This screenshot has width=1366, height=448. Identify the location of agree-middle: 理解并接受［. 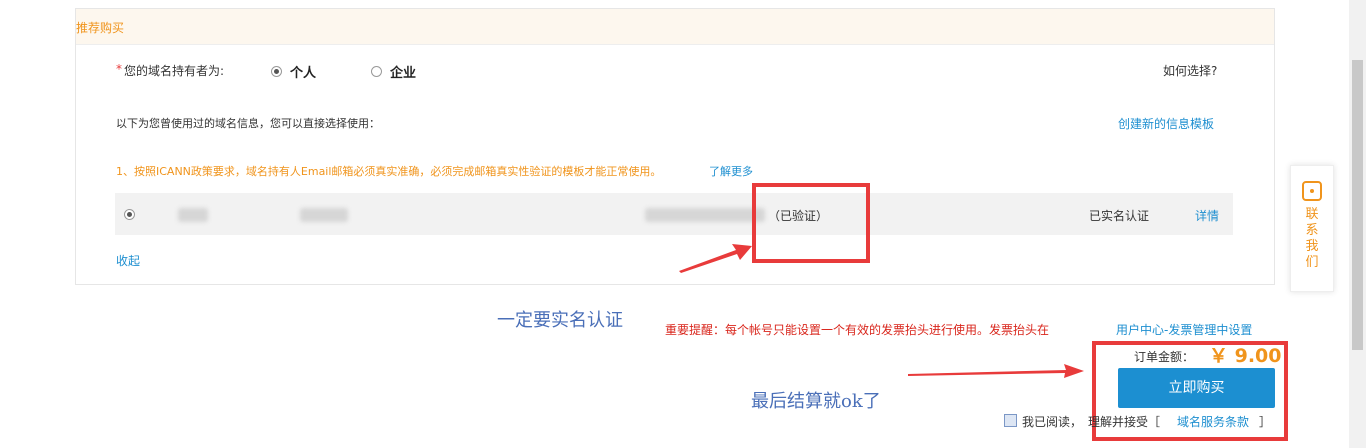
(1124, 422).